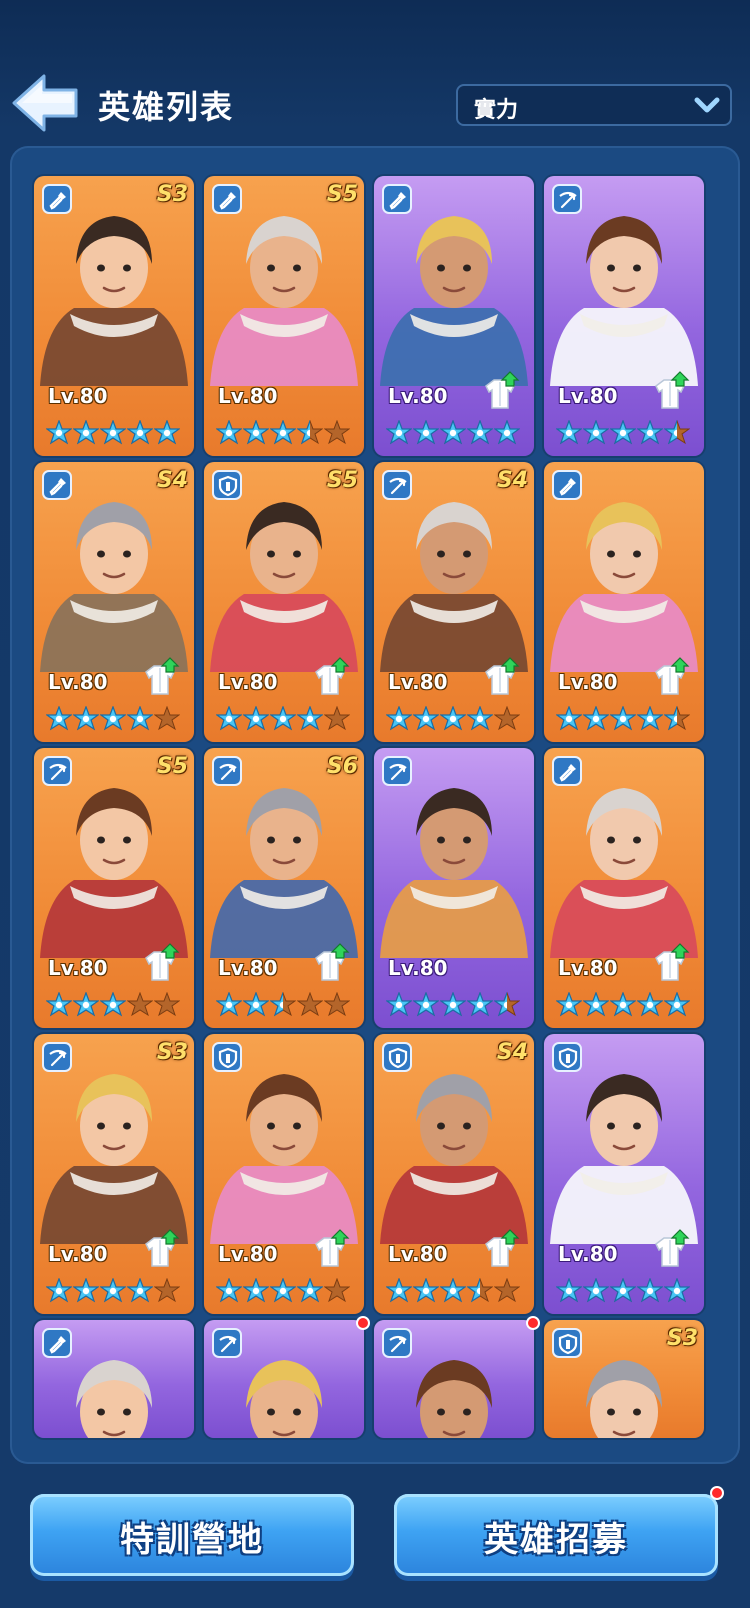  I want to click on hero-recruit-label: 英雄招募, so click(556, 1540).